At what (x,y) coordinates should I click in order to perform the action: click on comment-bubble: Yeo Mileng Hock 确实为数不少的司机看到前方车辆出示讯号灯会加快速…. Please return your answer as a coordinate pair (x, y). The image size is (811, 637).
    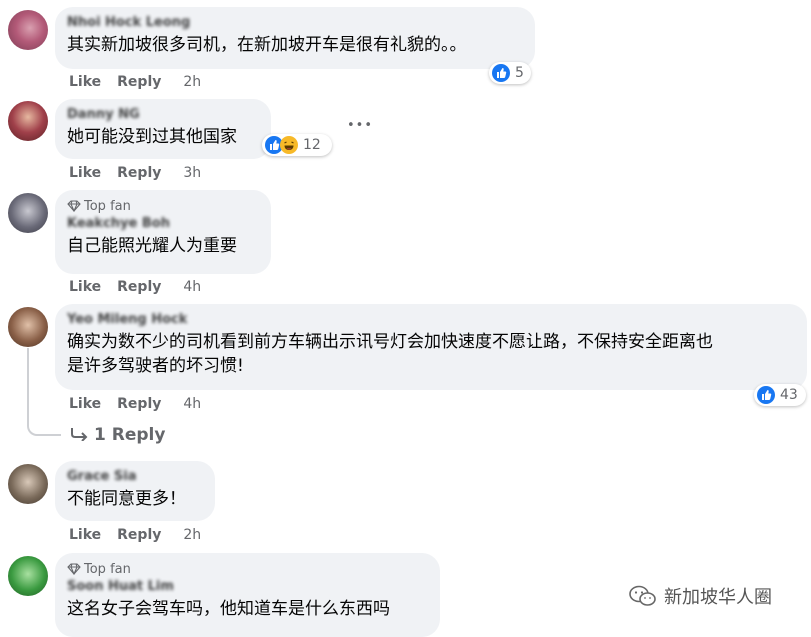
    Looking at the image, I should click on (431, 347).